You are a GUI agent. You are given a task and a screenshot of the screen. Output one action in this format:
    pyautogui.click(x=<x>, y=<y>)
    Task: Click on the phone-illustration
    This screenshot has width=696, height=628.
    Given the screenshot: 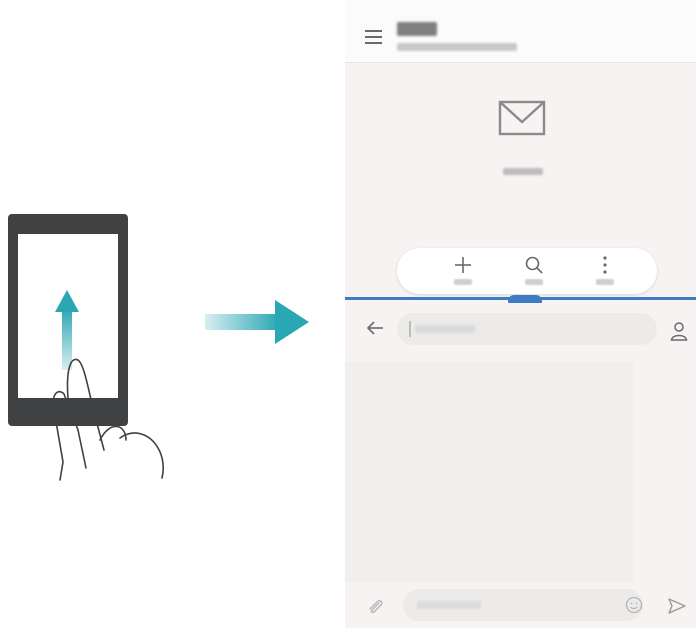 What is the action you would take?
    pyautogui.click(x=68, y=320)
    